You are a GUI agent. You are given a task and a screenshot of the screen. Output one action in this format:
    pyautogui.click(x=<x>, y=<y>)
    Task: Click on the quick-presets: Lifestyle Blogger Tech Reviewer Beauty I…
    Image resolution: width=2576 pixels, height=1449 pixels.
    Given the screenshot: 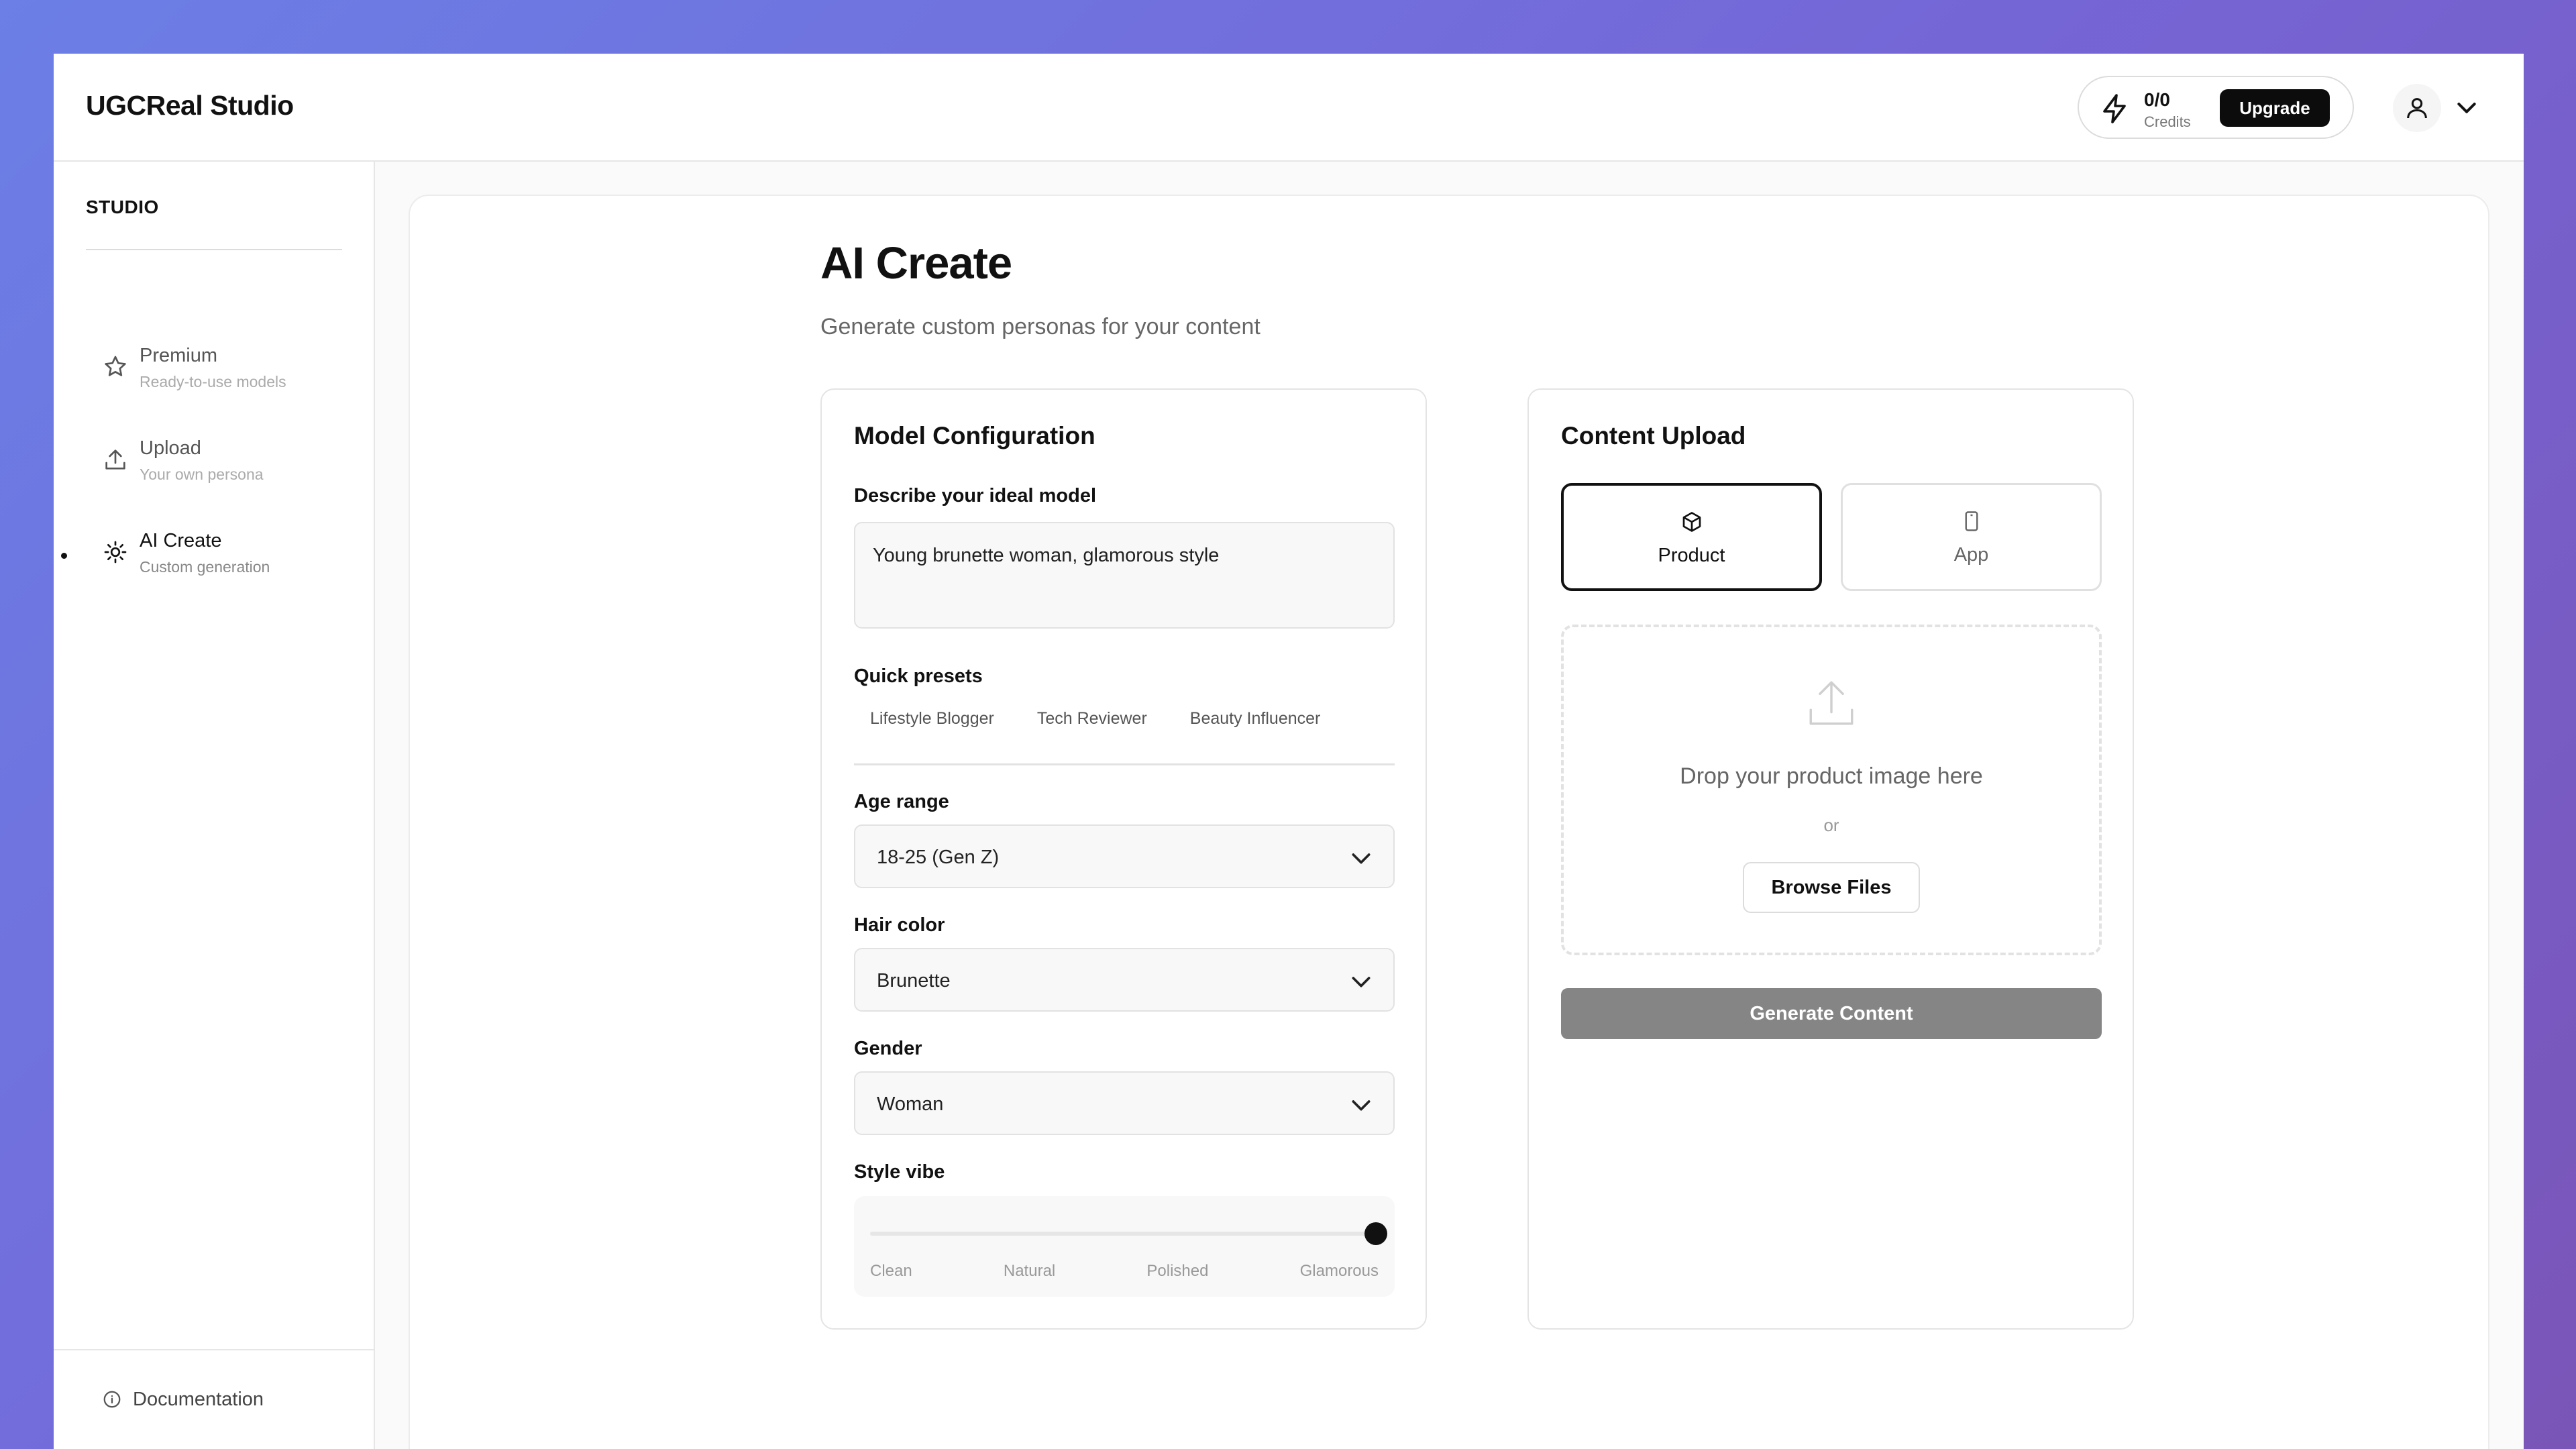 What is the action you would take?
    pyautogui.click(x=1100, y=718)
    